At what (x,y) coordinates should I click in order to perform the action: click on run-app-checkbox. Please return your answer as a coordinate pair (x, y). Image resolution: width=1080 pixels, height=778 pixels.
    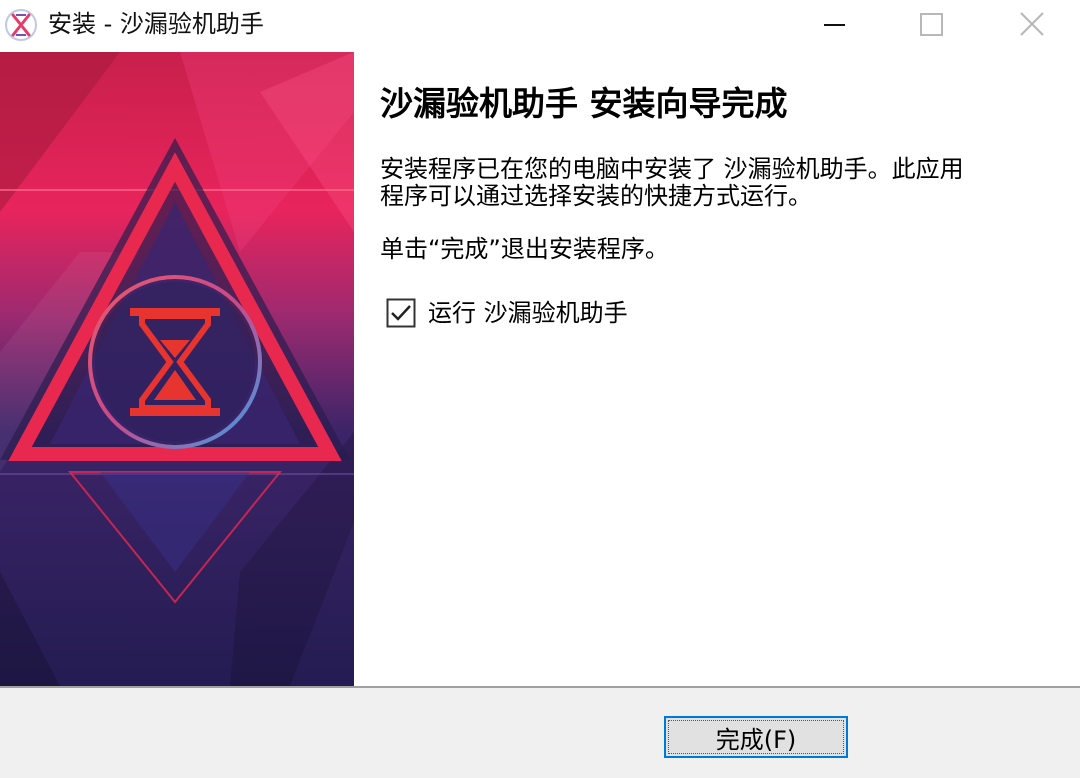
    Looking at the image, I should click on (401, 313).